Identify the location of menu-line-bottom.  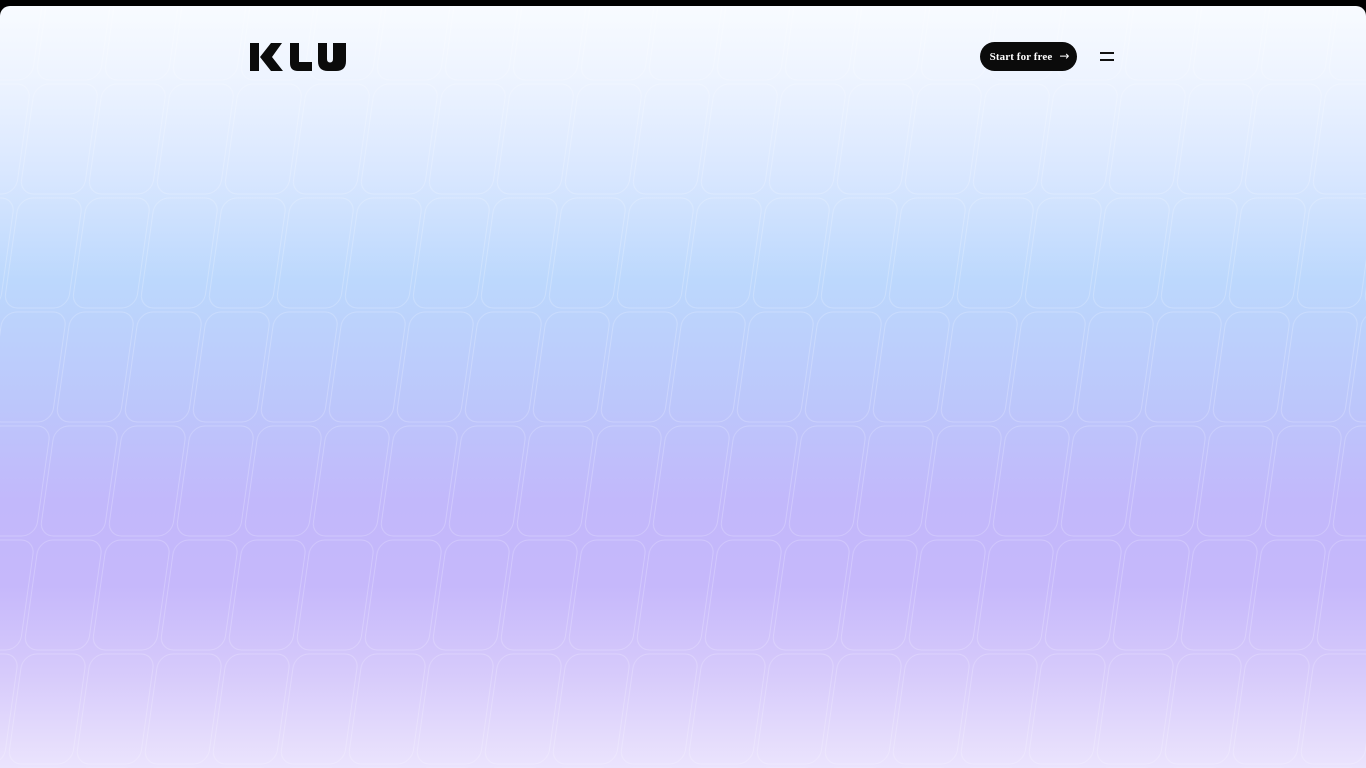
(1107, 60).